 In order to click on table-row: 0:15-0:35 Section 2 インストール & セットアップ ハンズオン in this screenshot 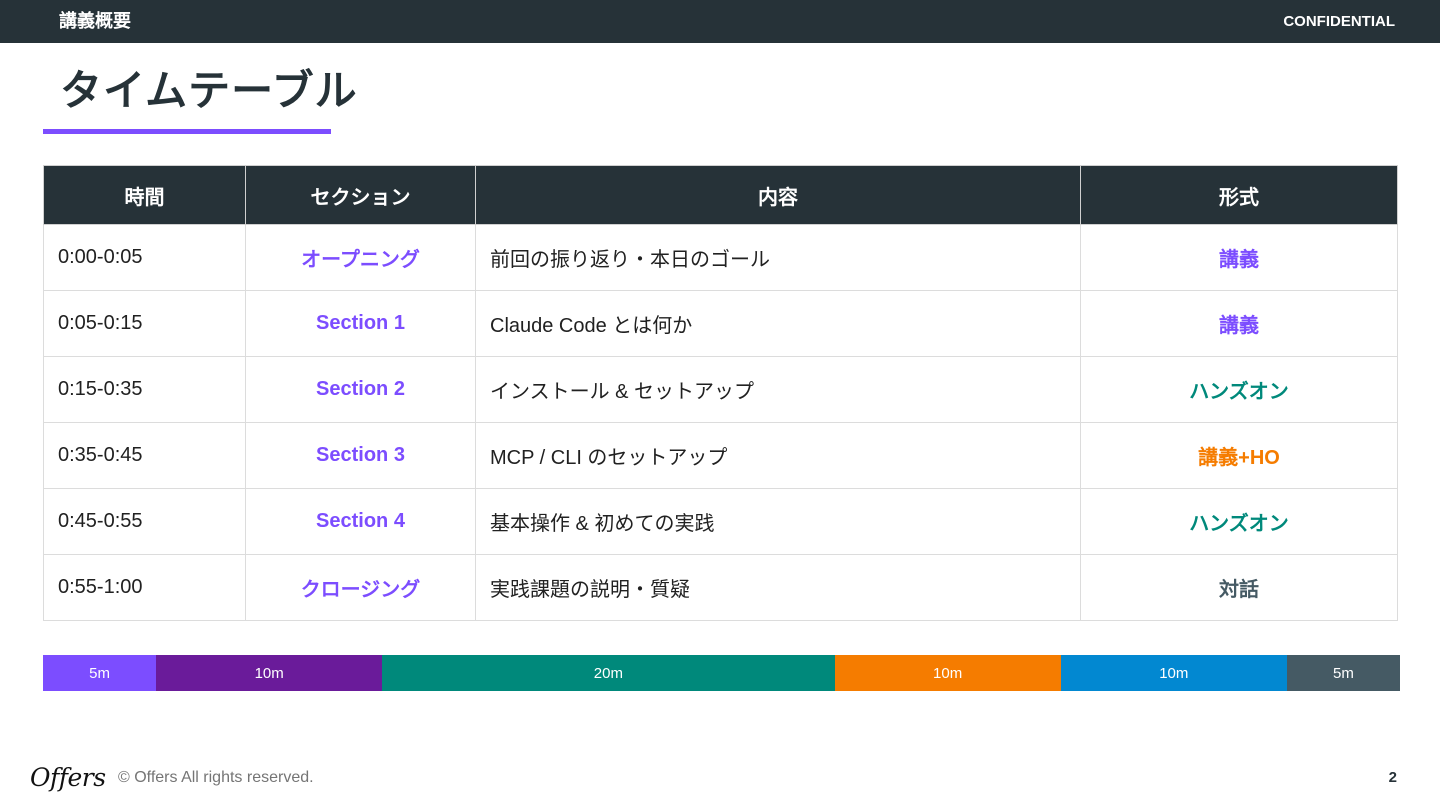, I will do `click(720, 389)`.